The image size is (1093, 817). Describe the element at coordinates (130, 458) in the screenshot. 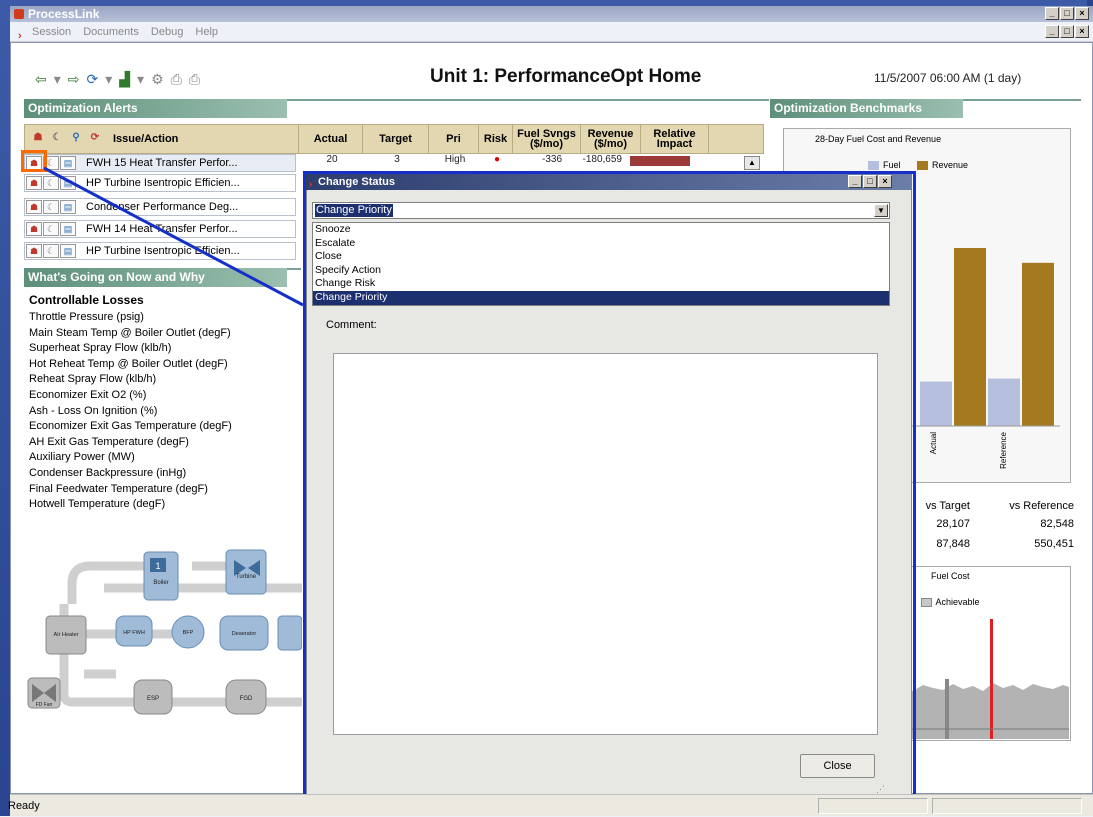

I see `loss-item: Auxiliary Power (MW)` at that location.